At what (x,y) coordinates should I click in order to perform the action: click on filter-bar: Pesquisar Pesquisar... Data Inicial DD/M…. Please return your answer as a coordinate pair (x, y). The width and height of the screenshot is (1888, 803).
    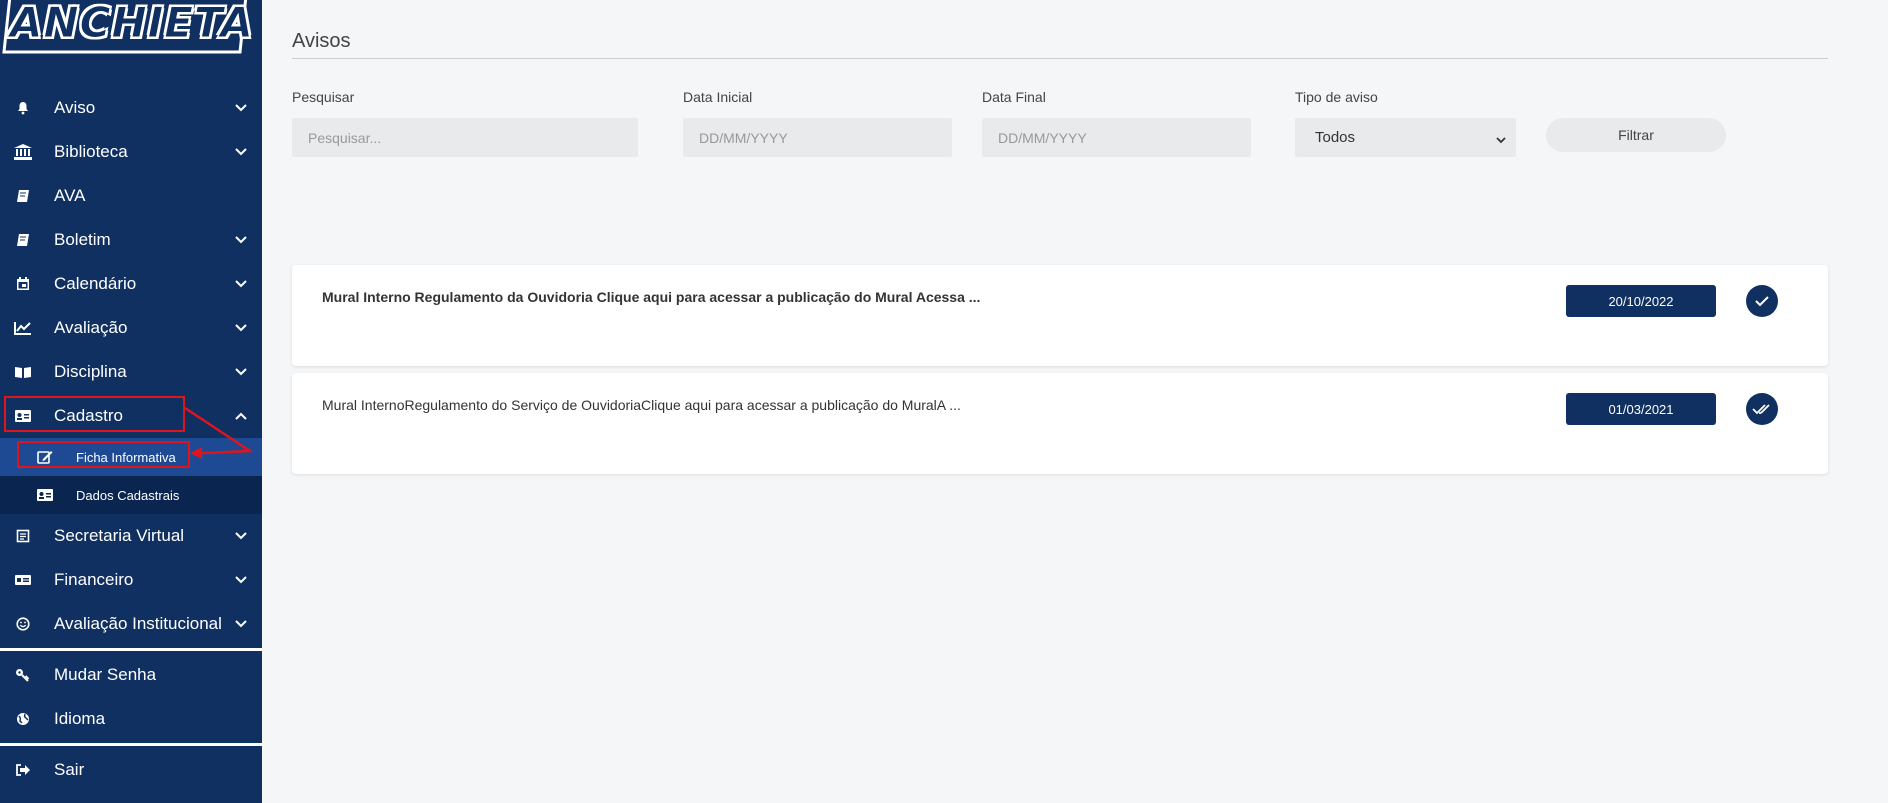
    Looking at the image, I should click on (1060, 124).